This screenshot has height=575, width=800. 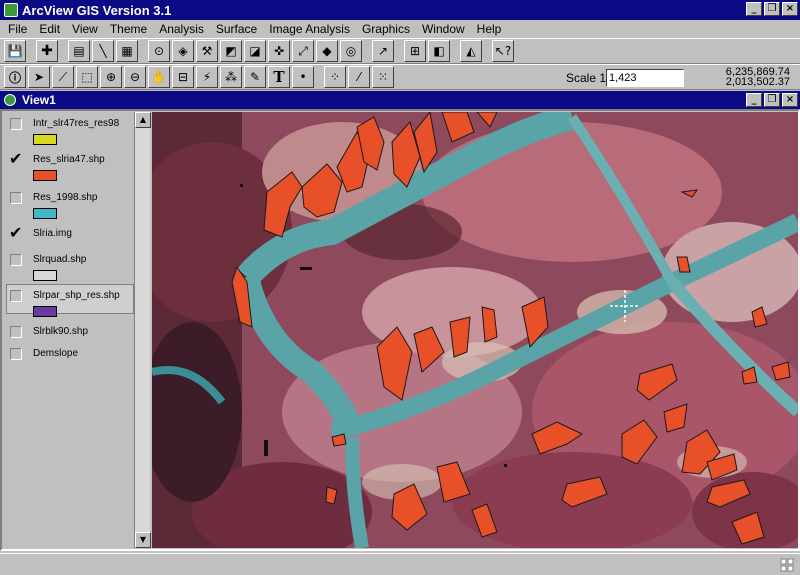 What do you see at coordinates (400, 564) in the screenshot?
I see `status-bar` at bounding box center [400, 564].